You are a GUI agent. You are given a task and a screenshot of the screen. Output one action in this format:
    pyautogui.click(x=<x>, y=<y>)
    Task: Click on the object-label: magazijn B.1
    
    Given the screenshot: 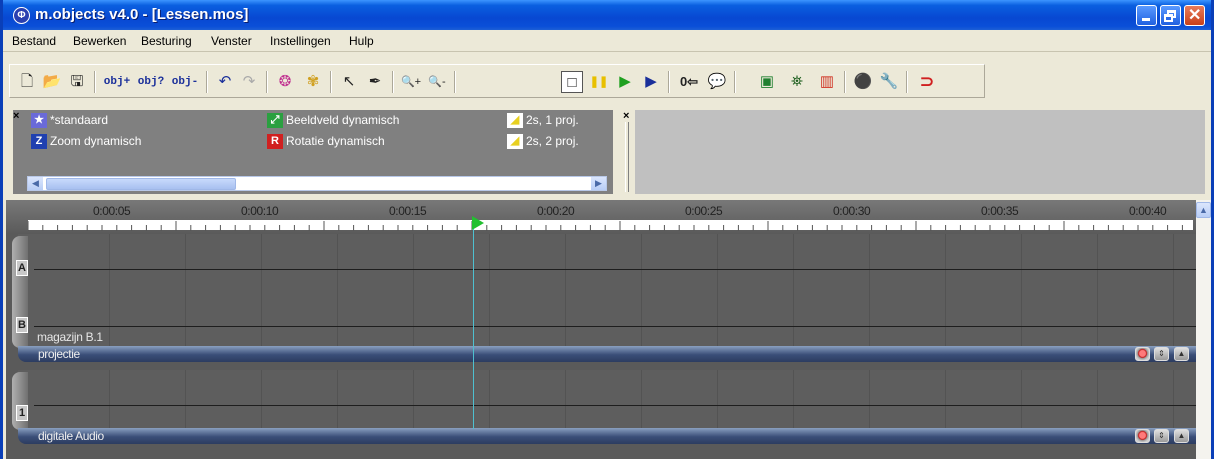 What is the action you would take?
    pyautogui.click(x=70, y=337)
    